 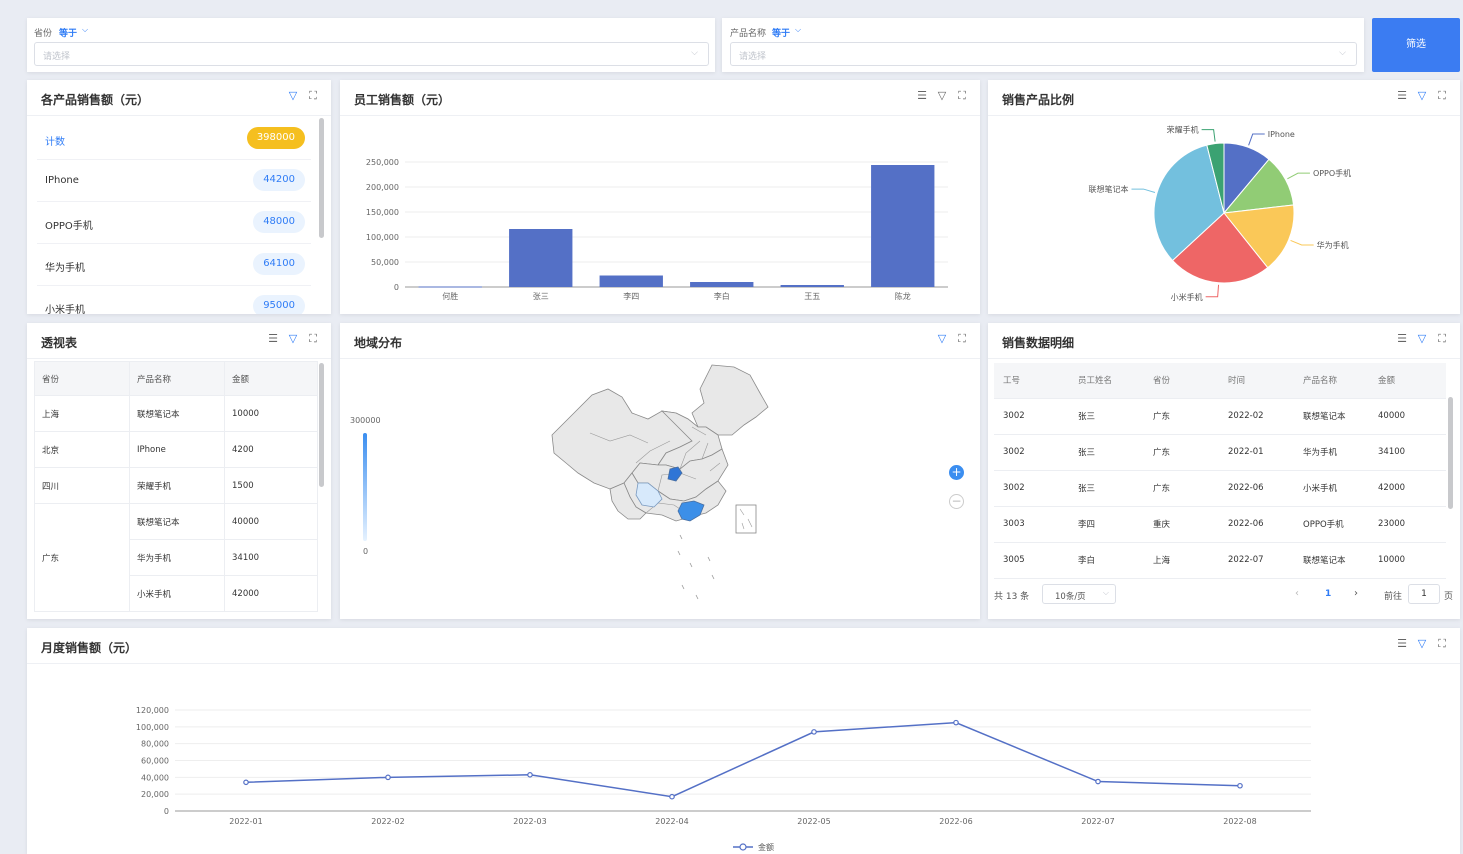 What do you see at coordinates (174, 223) in the screenshot?
I see `list-item: OPPO手机 48000` at bounding box center [174, 223].